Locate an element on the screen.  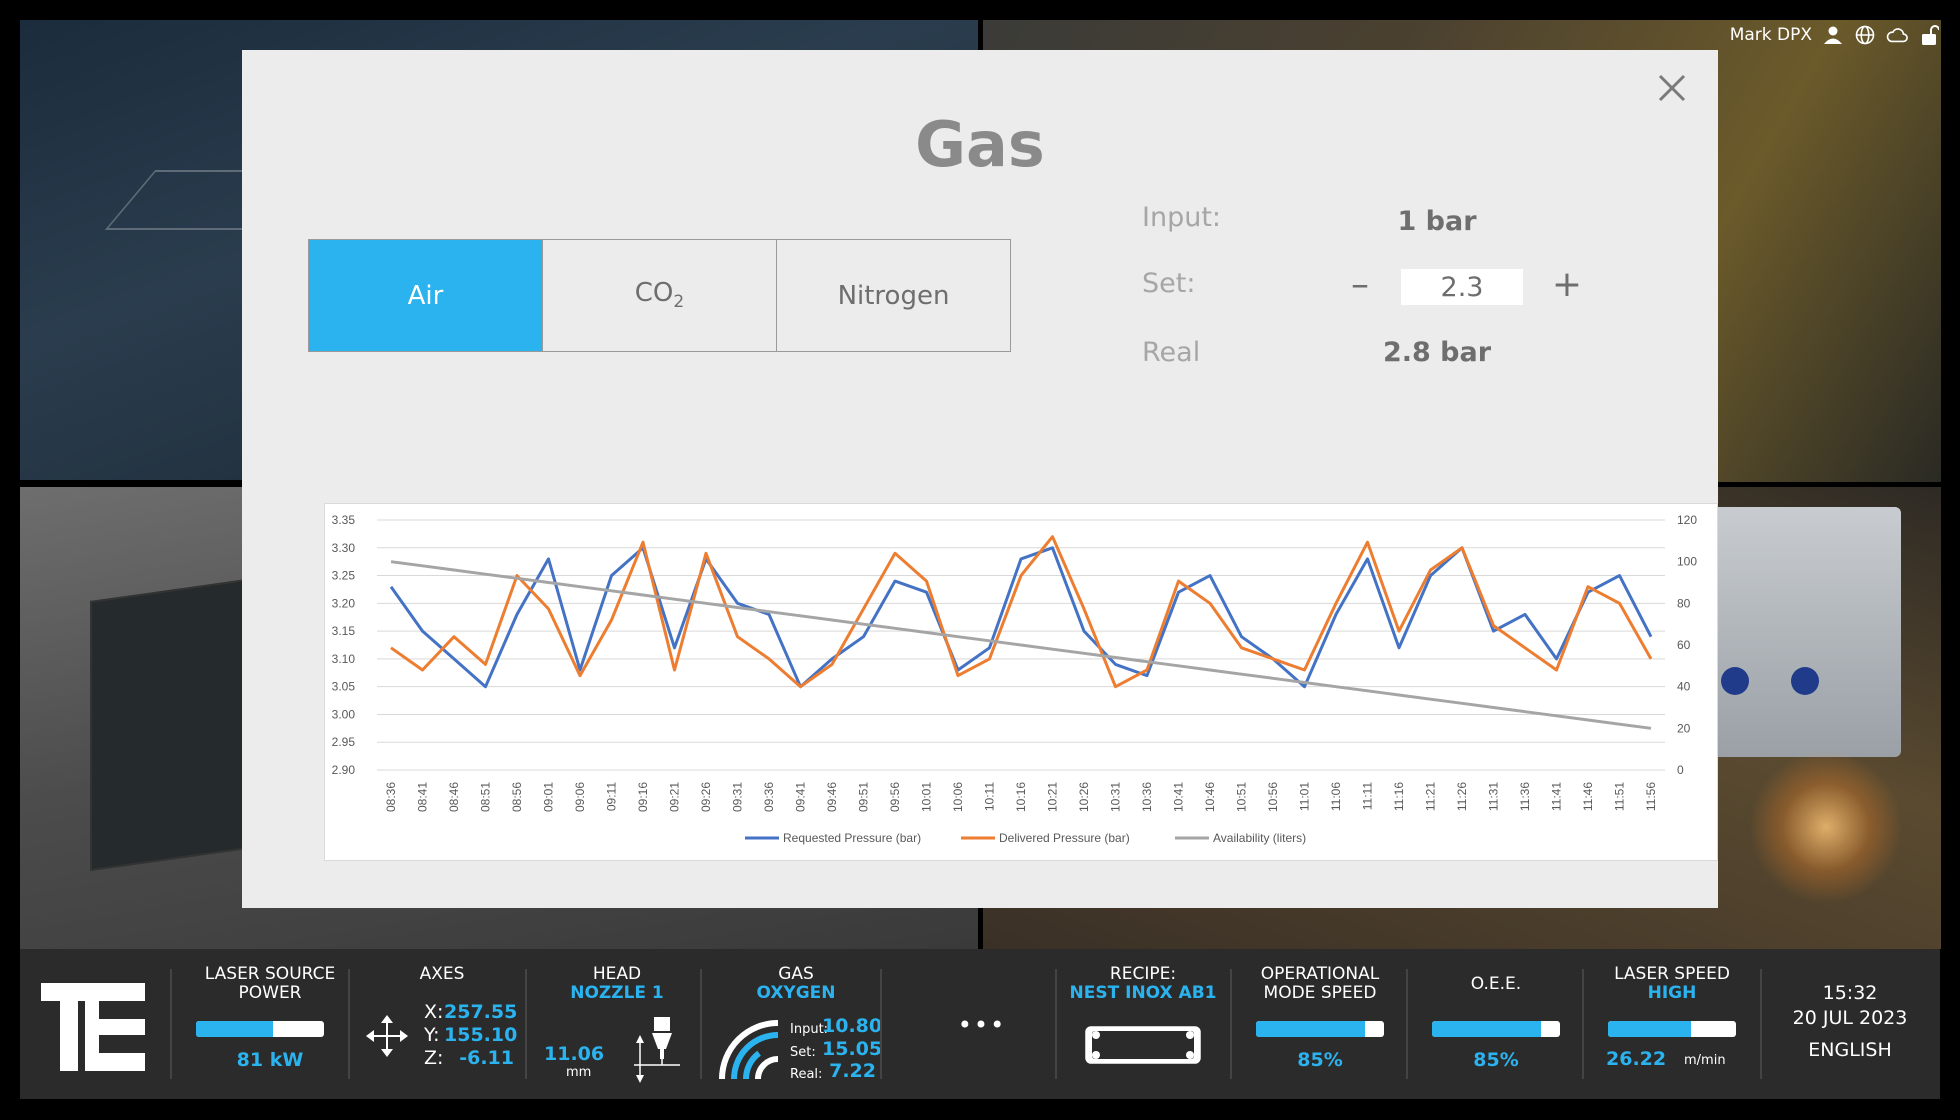
op-speed-bar-fill is located at coordinates (1310, 1029).